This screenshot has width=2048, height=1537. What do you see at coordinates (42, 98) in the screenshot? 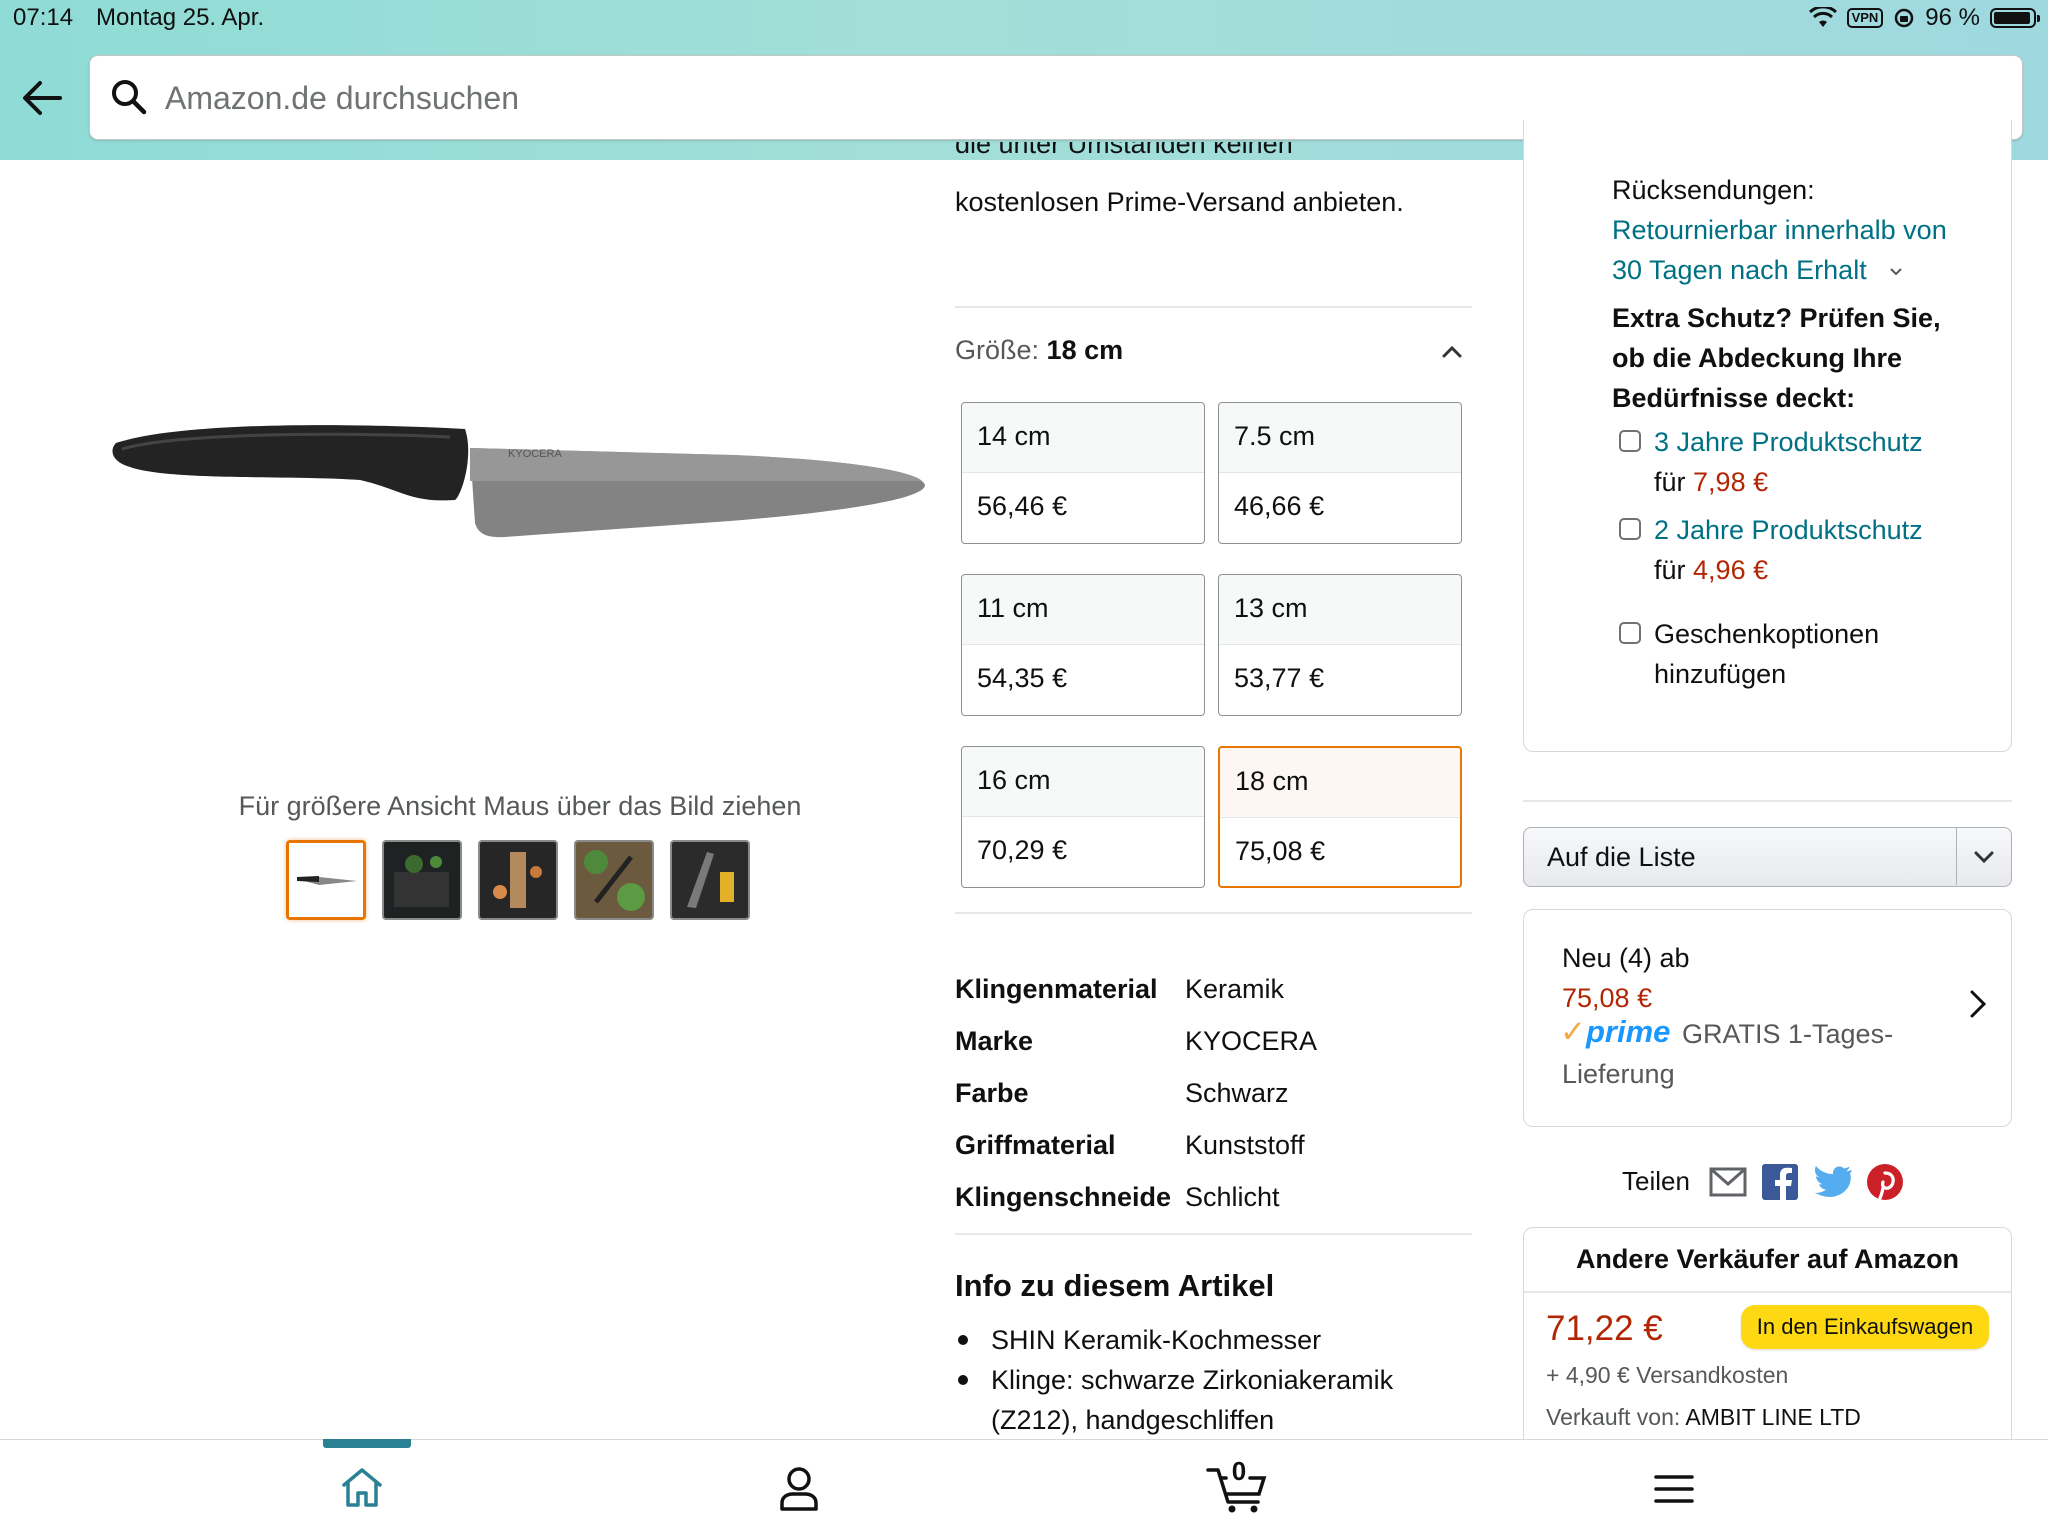
I see `arrow-left-icon` at bounding box center [42, 98].